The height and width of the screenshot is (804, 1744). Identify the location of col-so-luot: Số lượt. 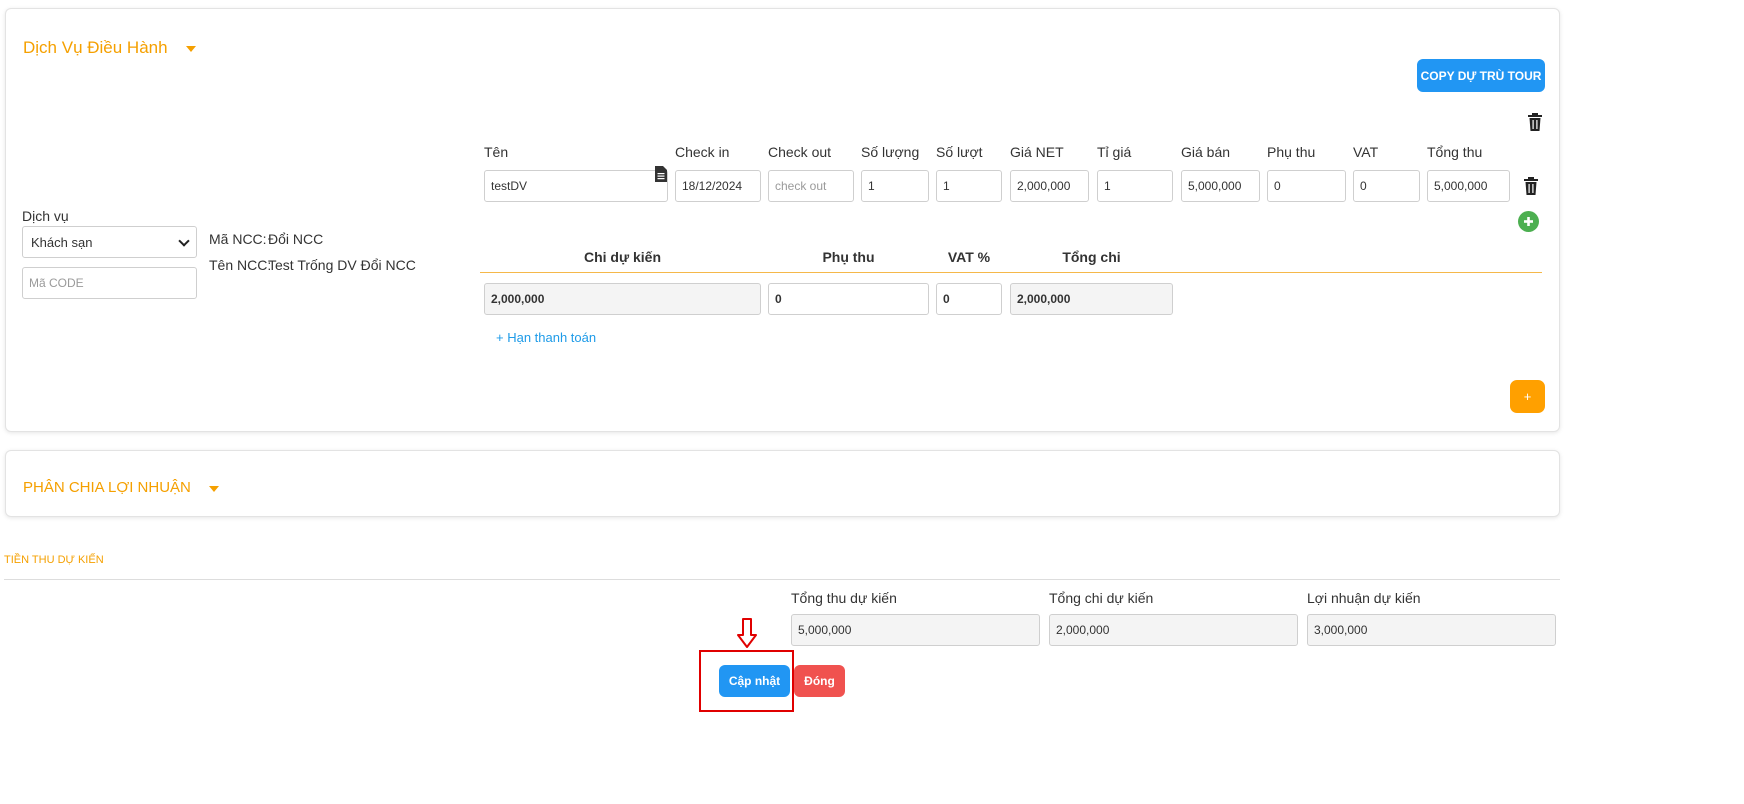
(959, 152).